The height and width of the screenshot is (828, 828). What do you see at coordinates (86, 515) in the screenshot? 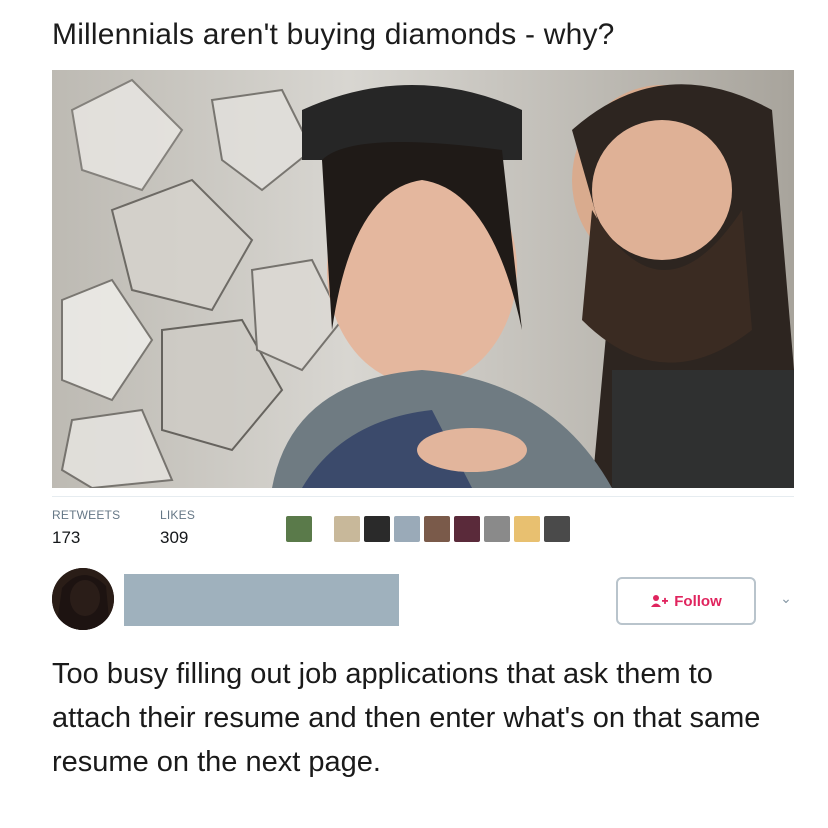
I see `retweets-label: RETWEETS` at bounding box center [86, 515].